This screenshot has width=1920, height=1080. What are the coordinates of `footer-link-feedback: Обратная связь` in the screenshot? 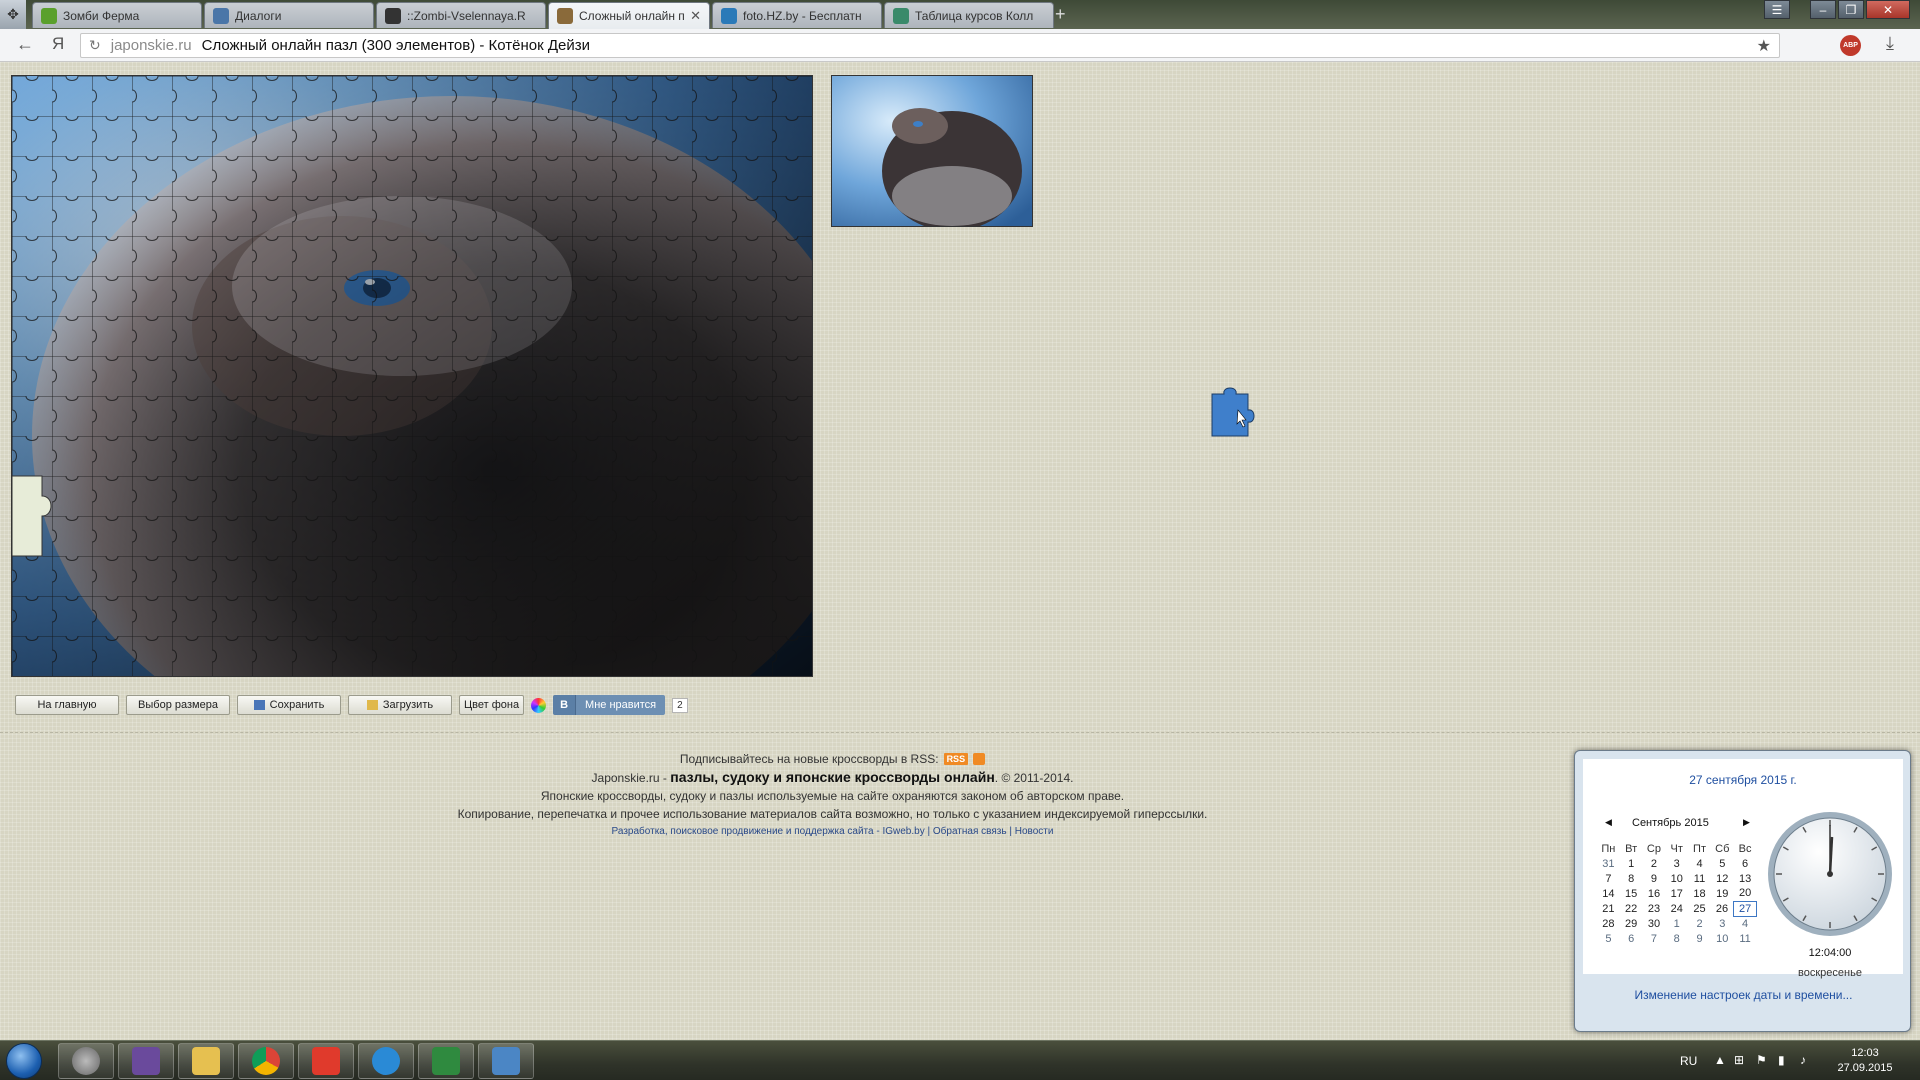 It's located at (970, 831).